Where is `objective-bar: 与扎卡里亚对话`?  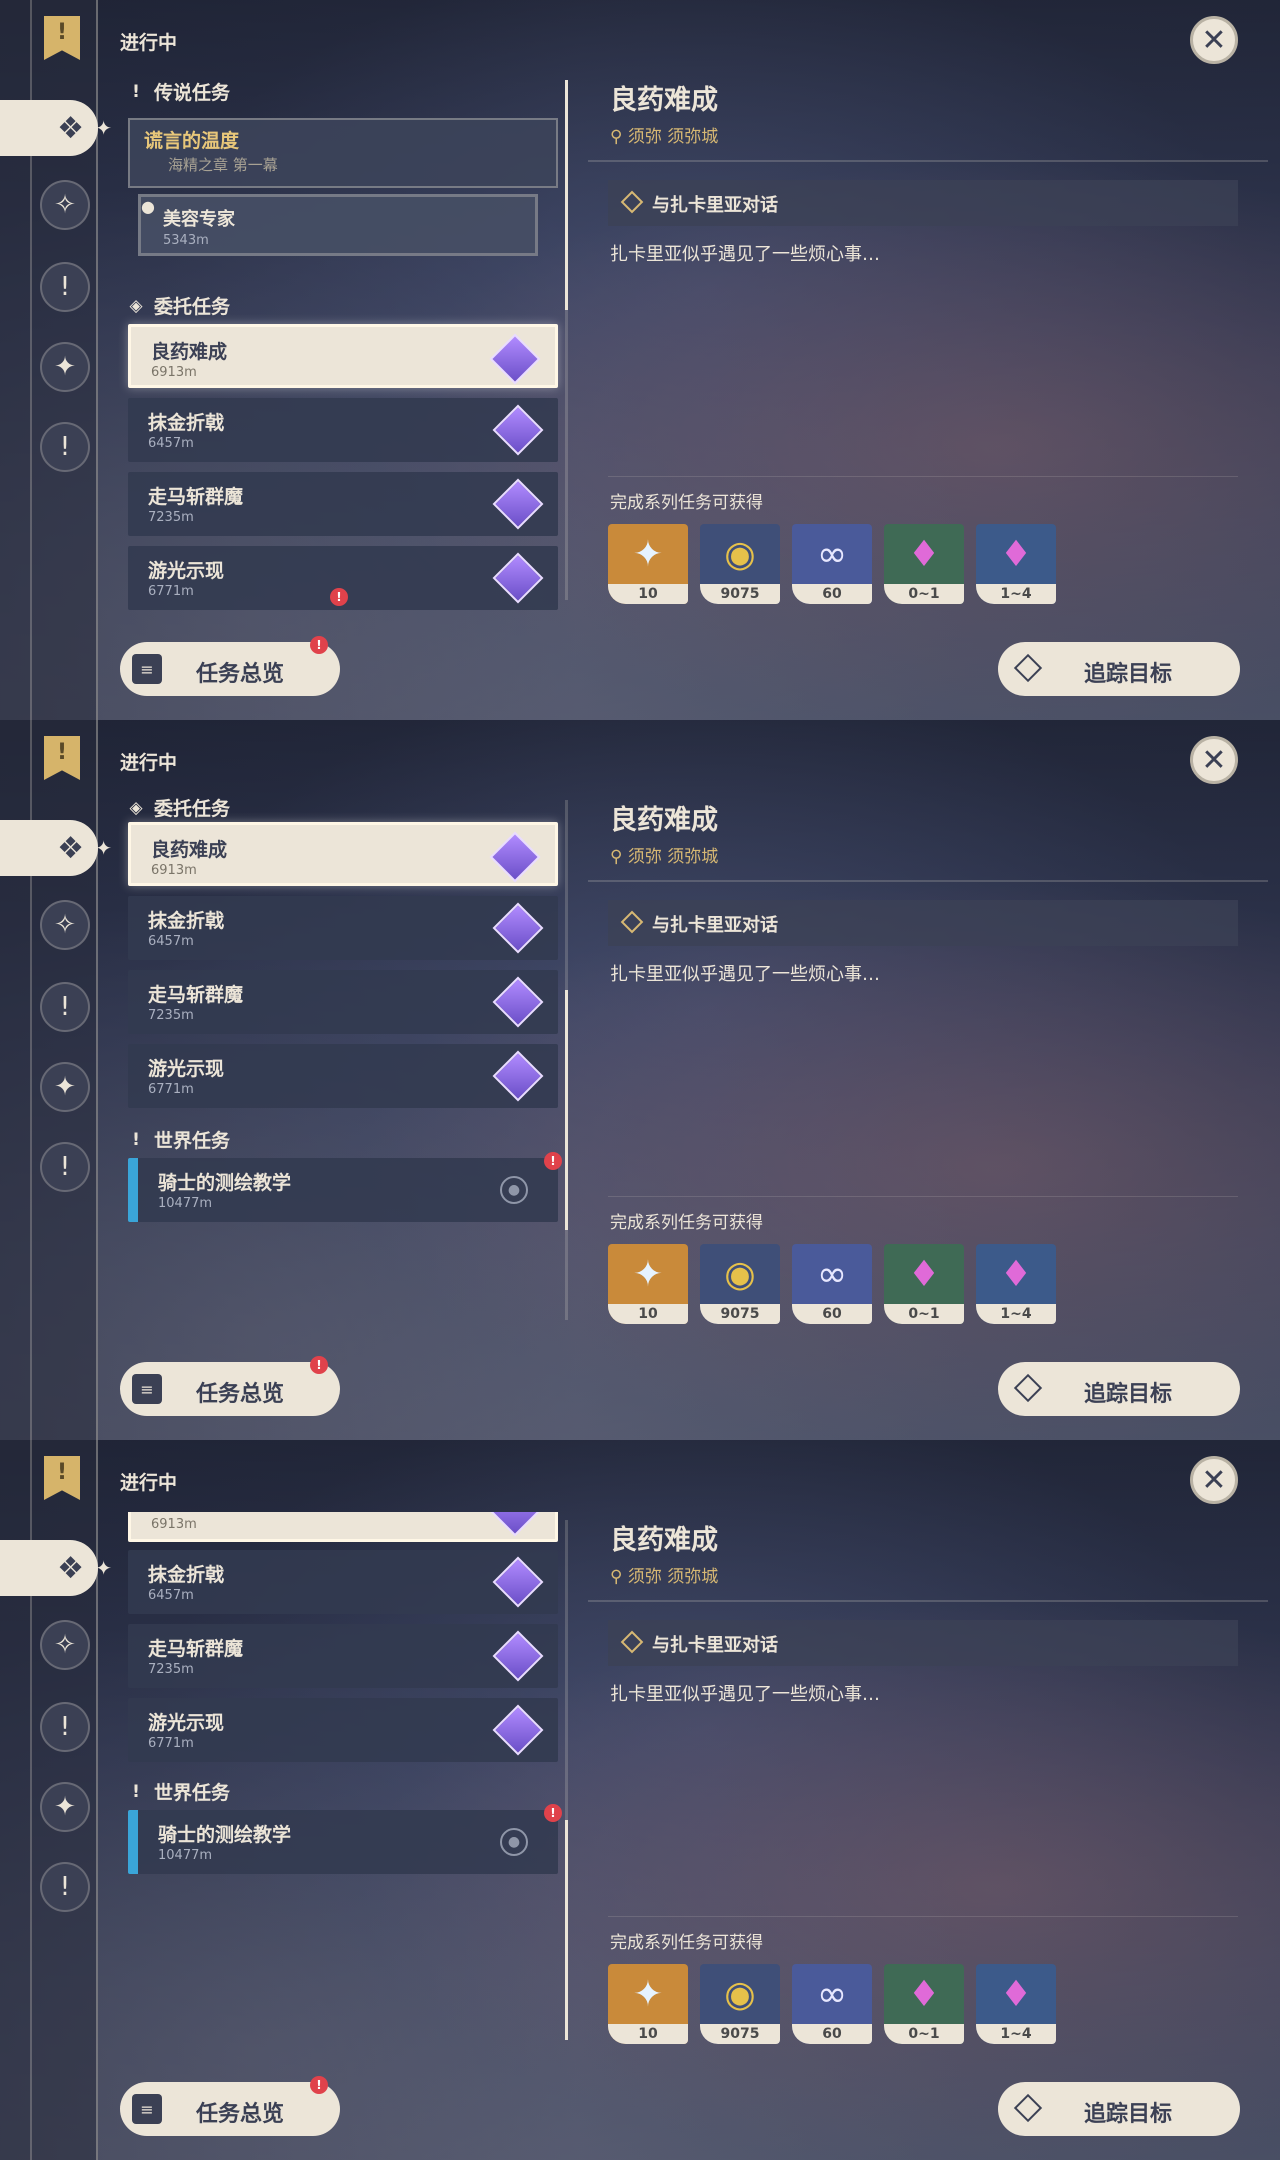
objective-bar: 与扎卡里亚对话 is located at coordinates (923, 203).